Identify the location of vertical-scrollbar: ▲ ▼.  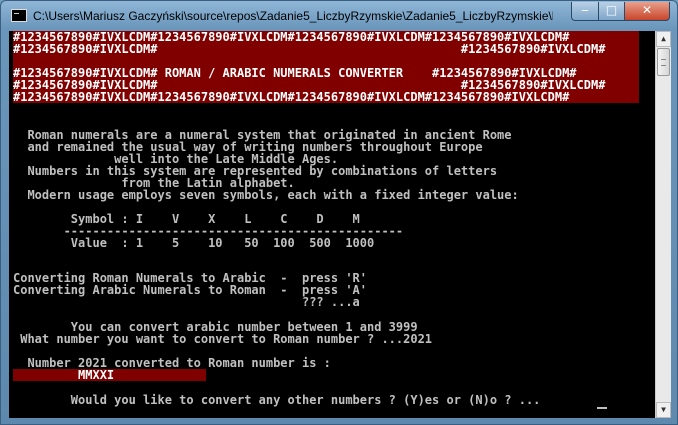
(663, 224).